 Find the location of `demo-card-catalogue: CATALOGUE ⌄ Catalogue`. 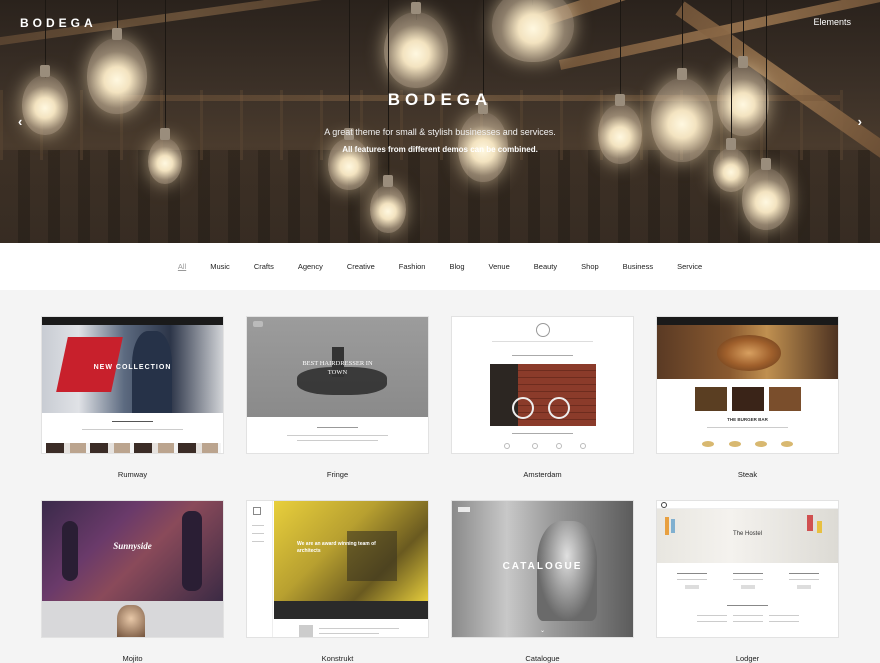

demo-card-catalogue: CATALOGUE ⌄ Catalogue is located at coordinates (542, 581).